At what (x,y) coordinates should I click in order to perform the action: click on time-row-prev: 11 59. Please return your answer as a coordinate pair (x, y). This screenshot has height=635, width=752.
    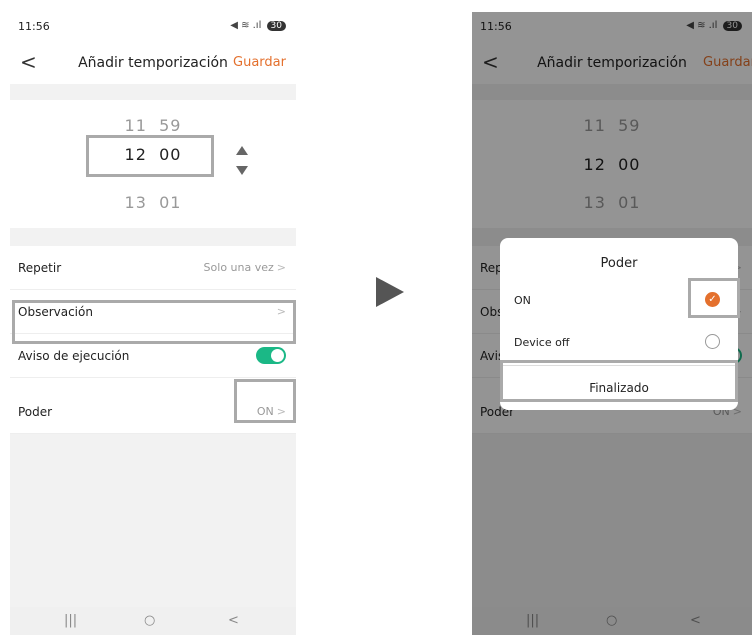
    Looking at the image, I should click on (153, 125).